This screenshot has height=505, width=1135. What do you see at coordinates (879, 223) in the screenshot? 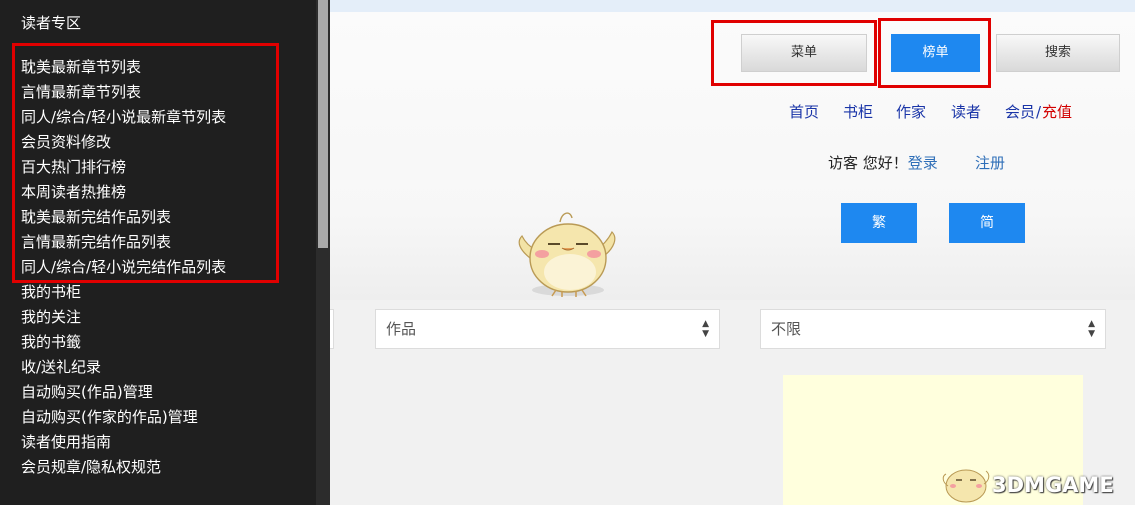
I see `traditional-chinese-button: 繁` at bounding box center [879, 223].